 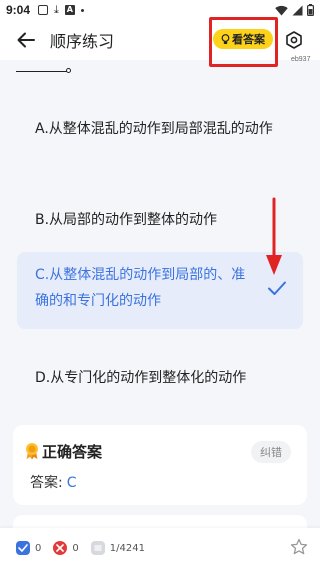 I want to click on check-icon, so click(x=277, y=288).